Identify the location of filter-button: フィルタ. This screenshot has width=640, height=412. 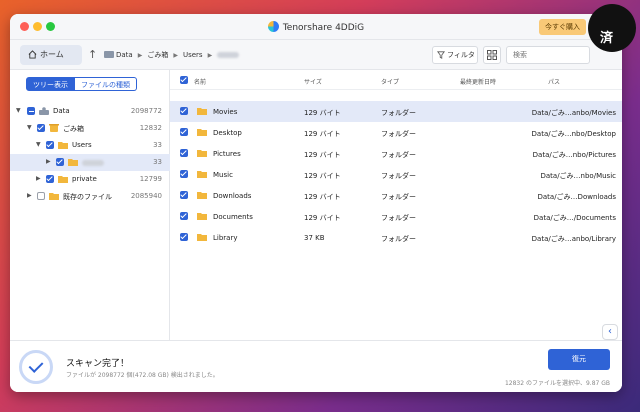
(455, 55).